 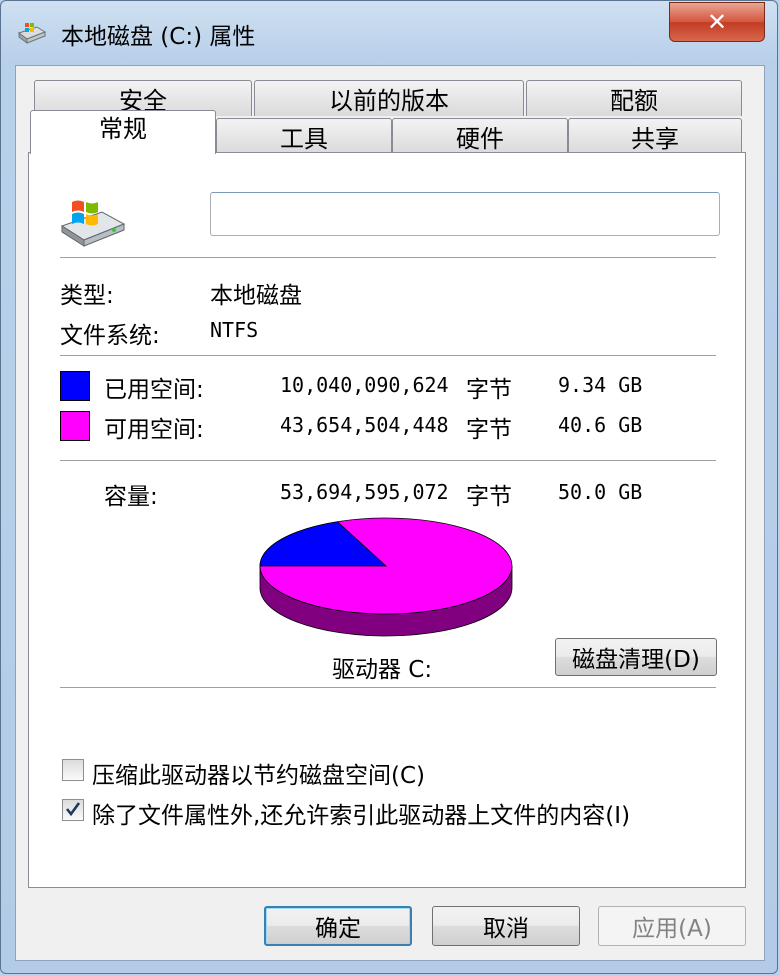 What do you see at coordinates (123, 132) in the screenshot?
I see `tab-general: 常规` at bounding box center [123, 132].